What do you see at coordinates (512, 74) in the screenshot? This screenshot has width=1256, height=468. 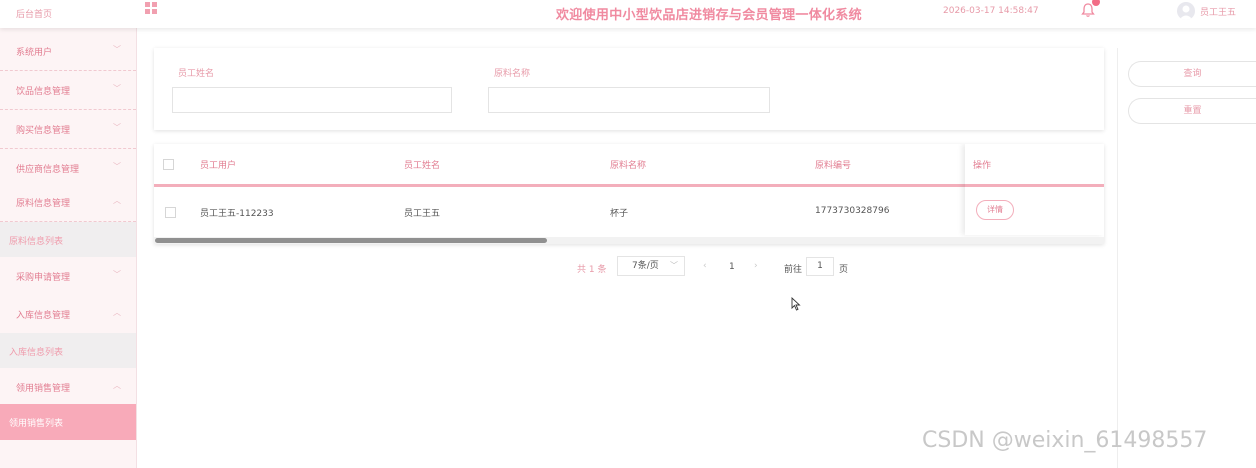 I see `material-name-label: 原料名称` at bounding box center [512, 74].